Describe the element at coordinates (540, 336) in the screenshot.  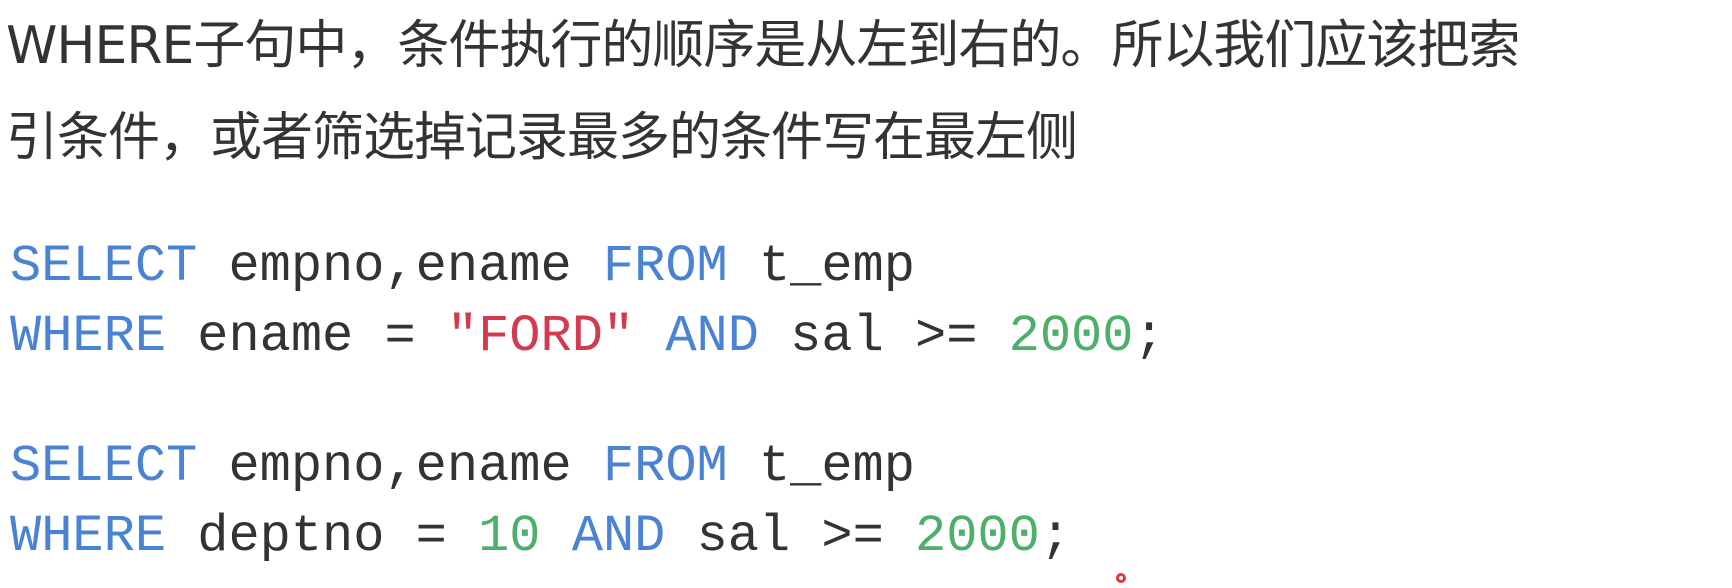
I see `string-literal: "FORD"` at that location.